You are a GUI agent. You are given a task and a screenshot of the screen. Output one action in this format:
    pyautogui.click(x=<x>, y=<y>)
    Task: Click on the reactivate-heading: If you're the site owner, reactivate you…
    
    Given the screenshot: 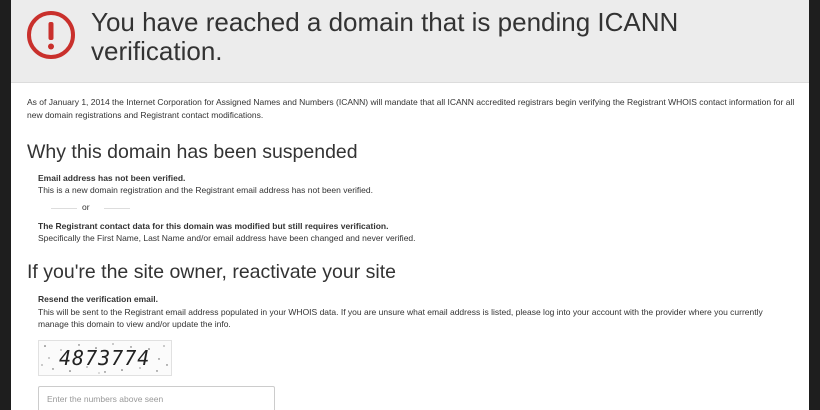 What is the action you would take?
    pyautogui.click(x=211, y=272)
    